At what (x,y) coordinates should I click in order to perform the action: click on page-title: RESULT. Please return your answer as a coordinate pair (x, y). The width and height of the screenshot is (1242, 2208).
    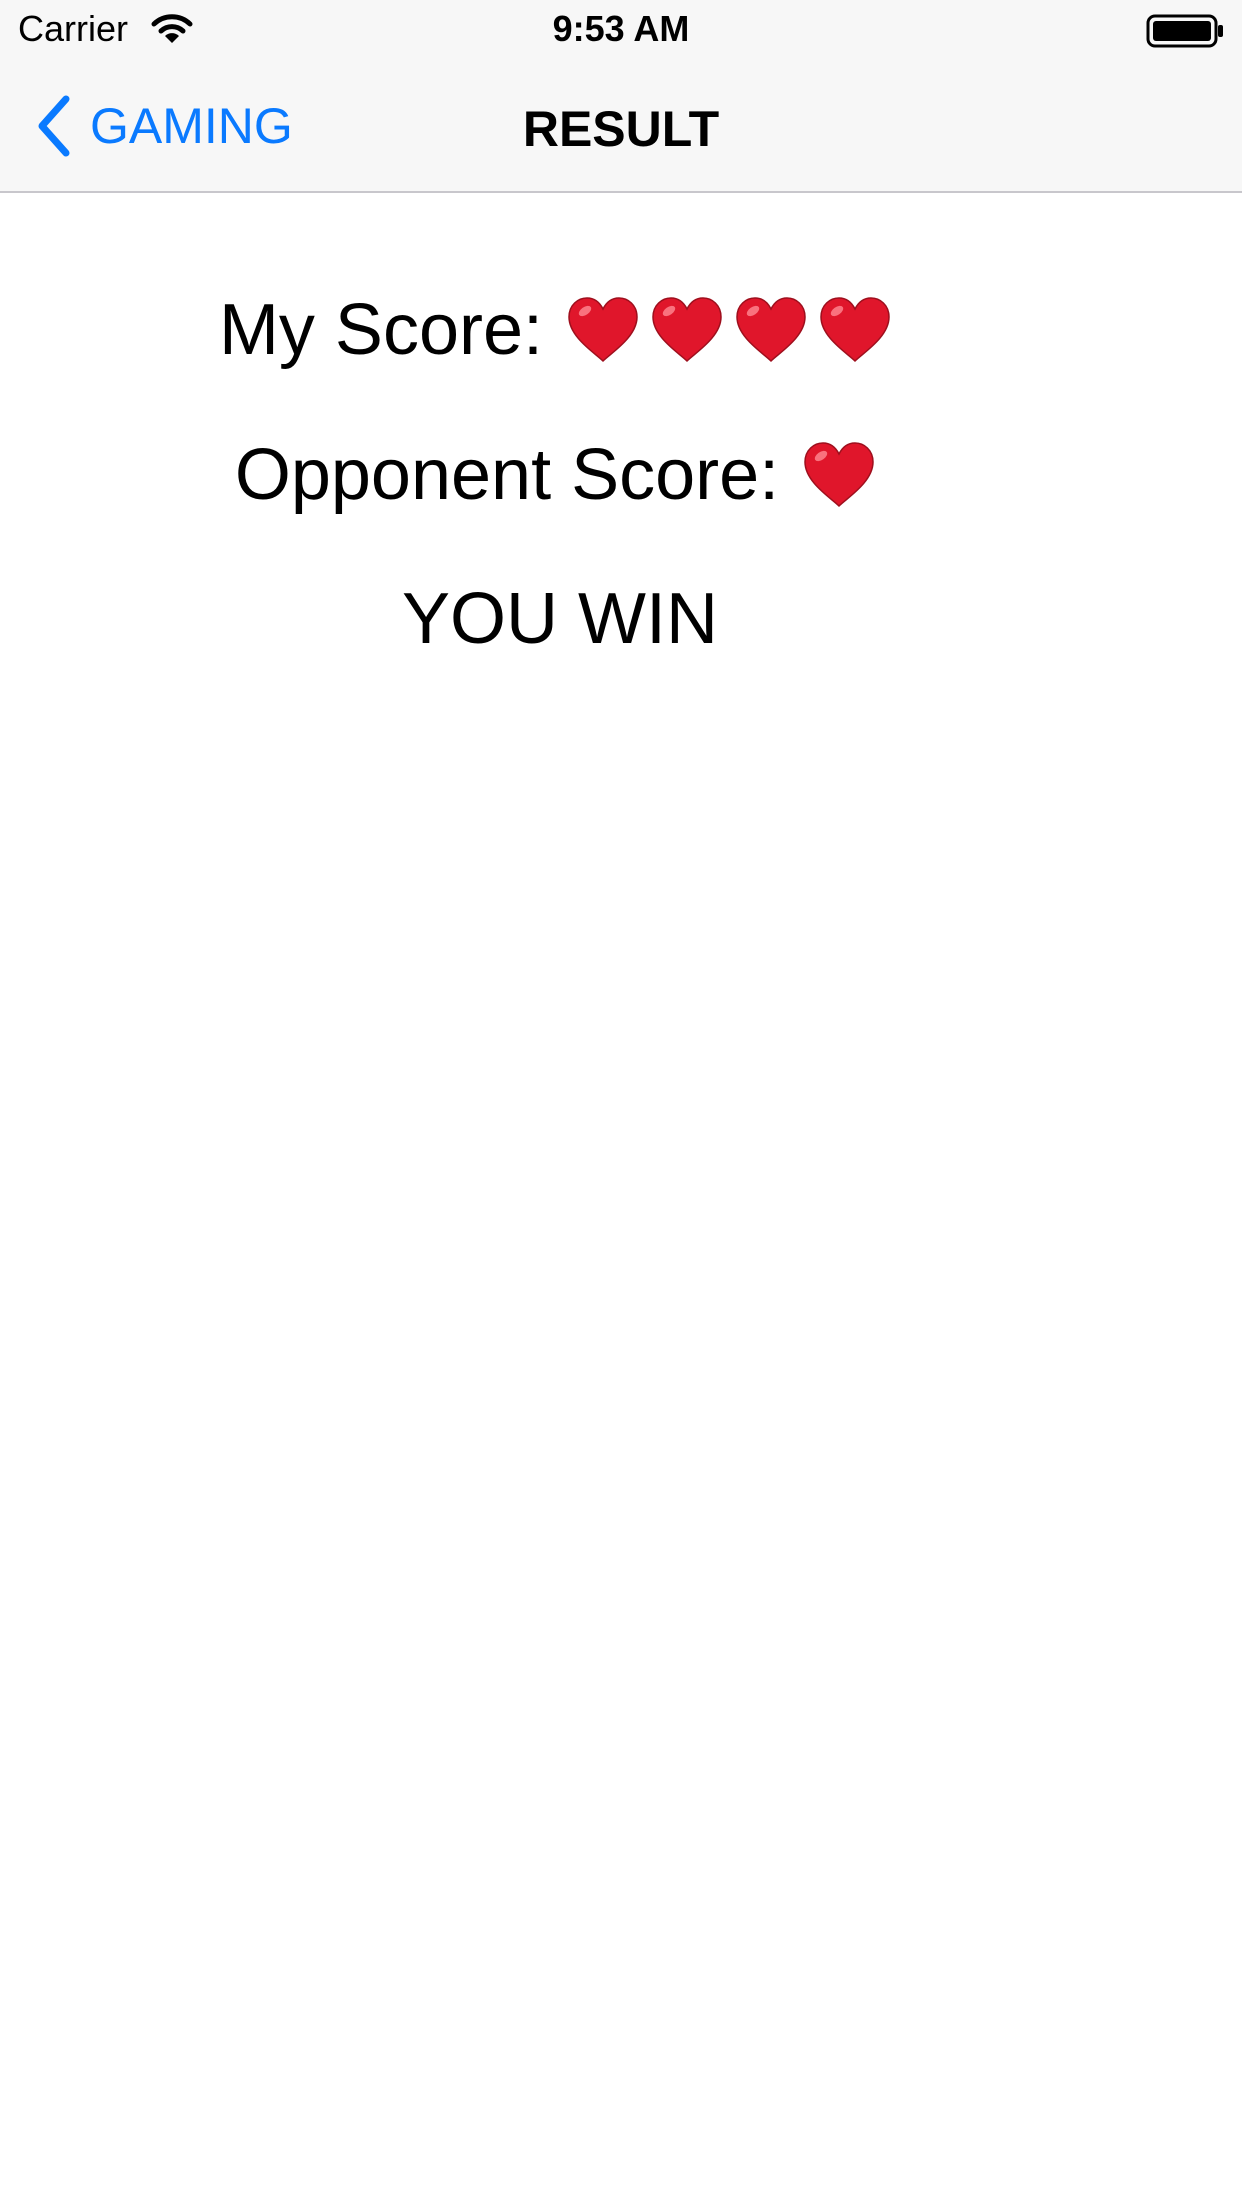
    Looking at the image, I should click on (621, 129).